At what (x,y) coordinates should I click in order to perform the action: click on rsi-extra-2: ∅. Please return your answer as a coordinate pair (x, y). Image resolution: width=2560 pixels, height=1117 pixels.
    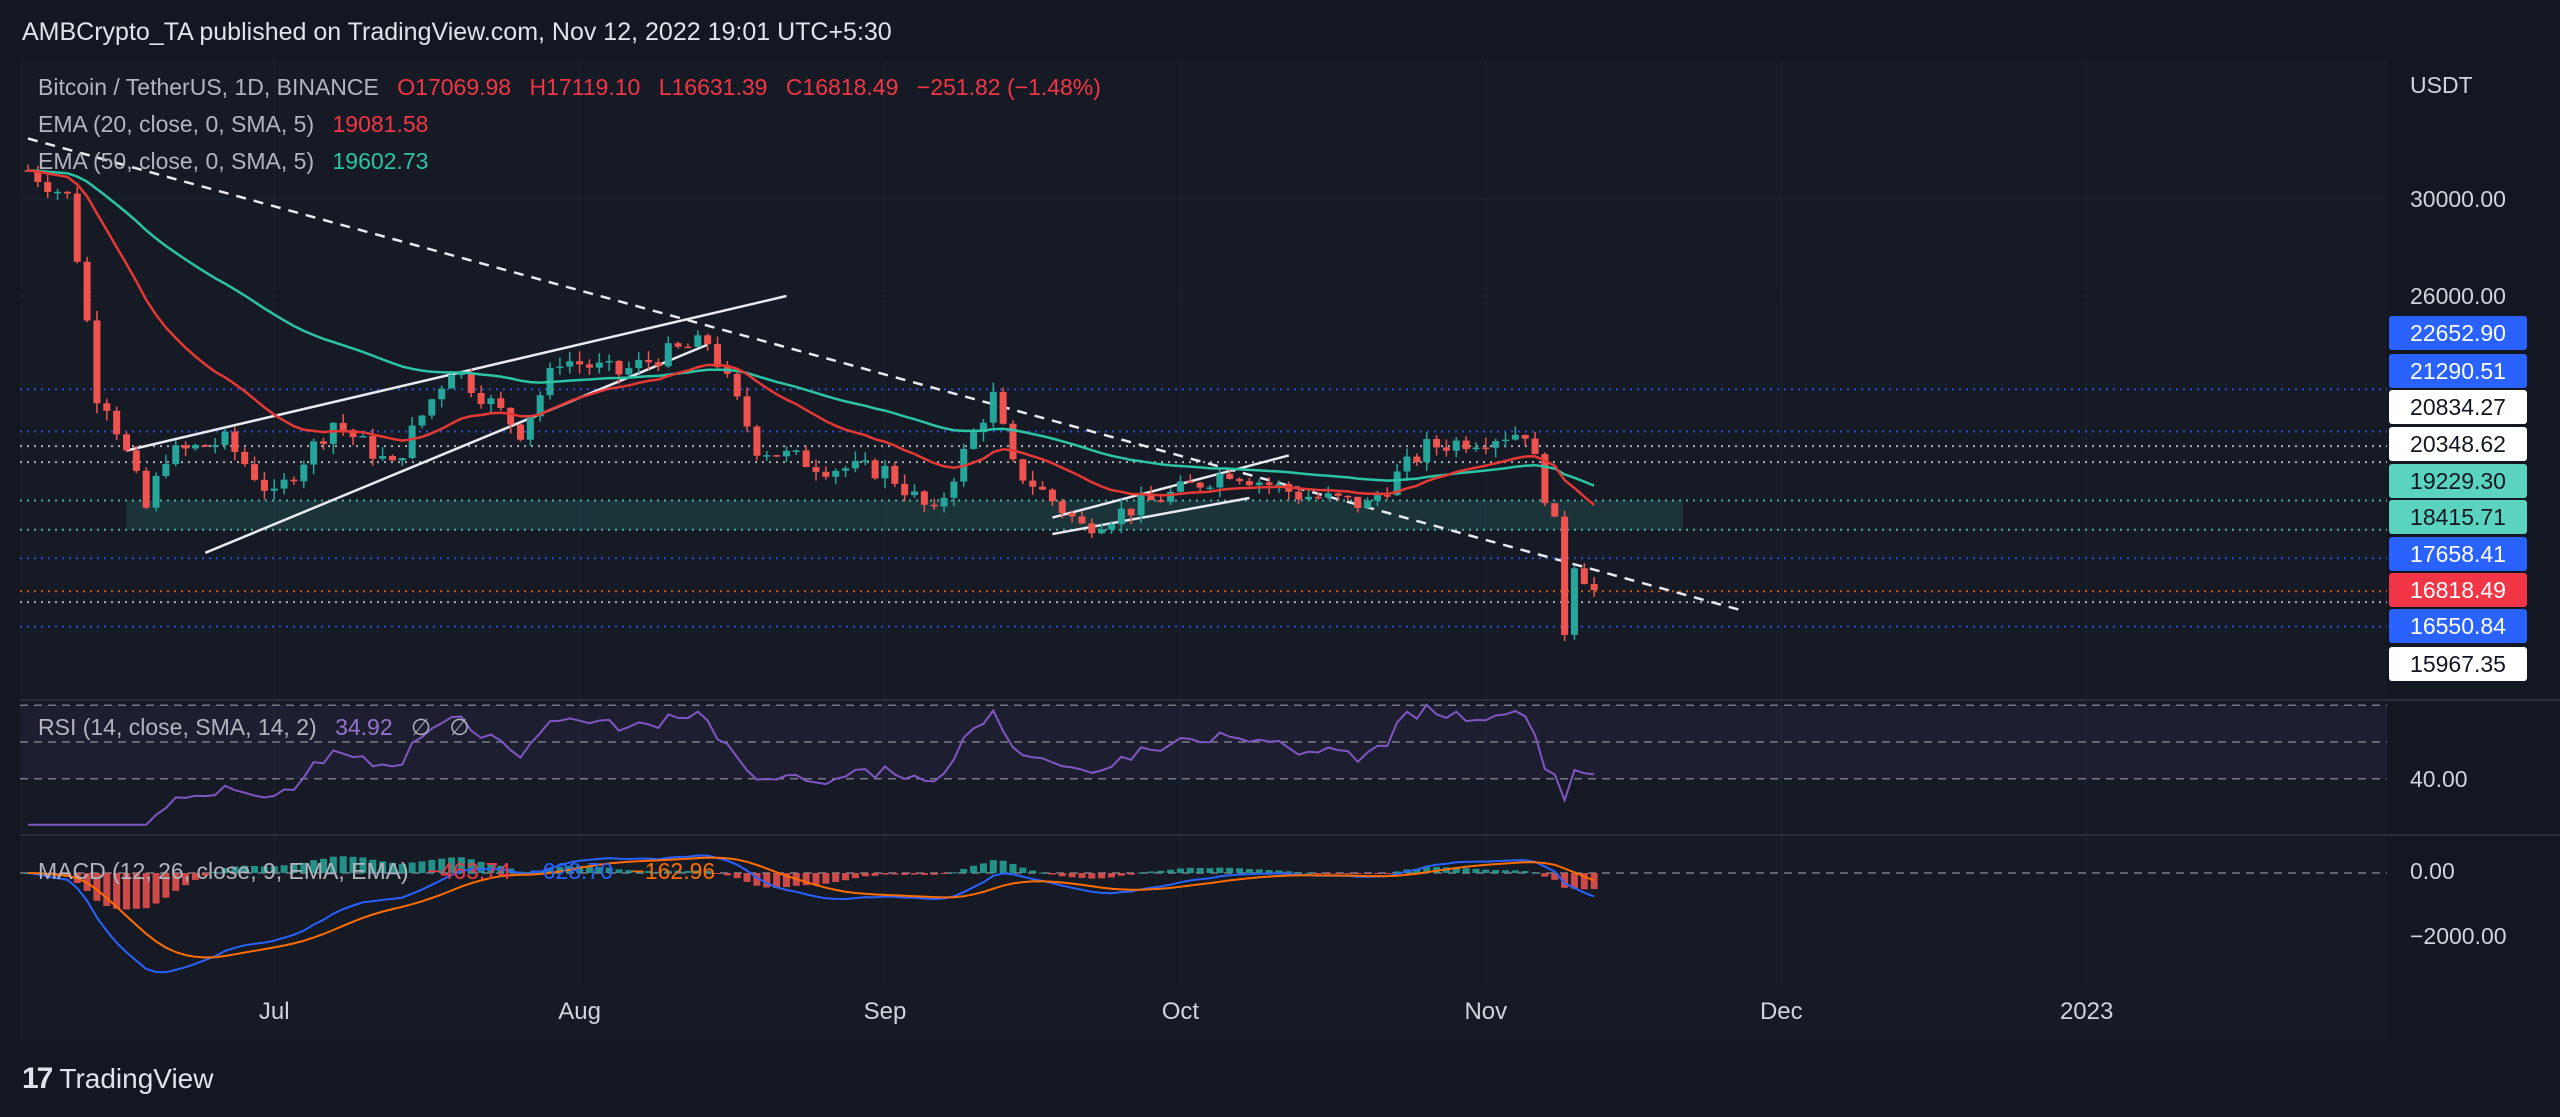
    Looking at the image, I should click on (459, 727).